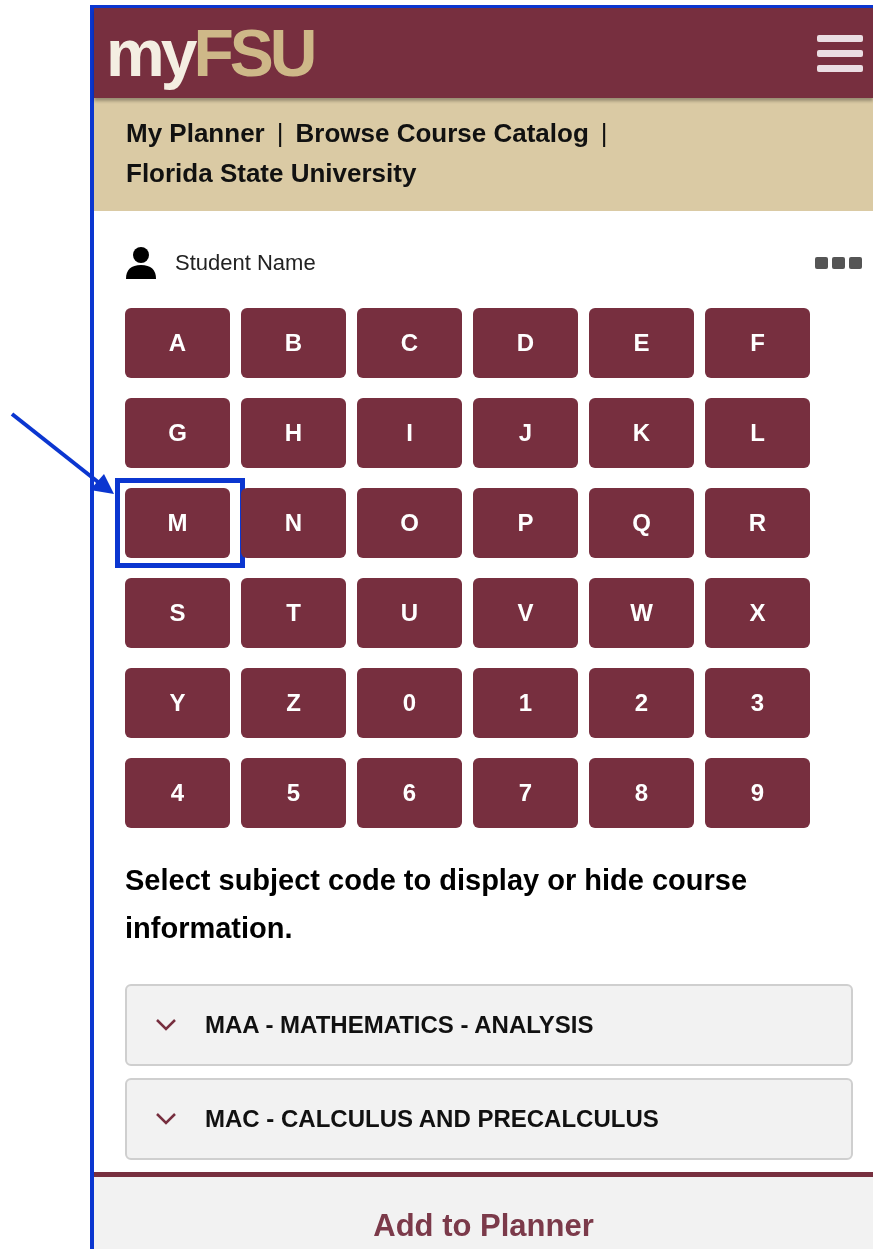 The height and width of the screenshot is (1249, 873). What do you see at coordinates (409, 792) in the screenshot?
I see `subject-letter-button: 6` at bounding box center [409, 792].